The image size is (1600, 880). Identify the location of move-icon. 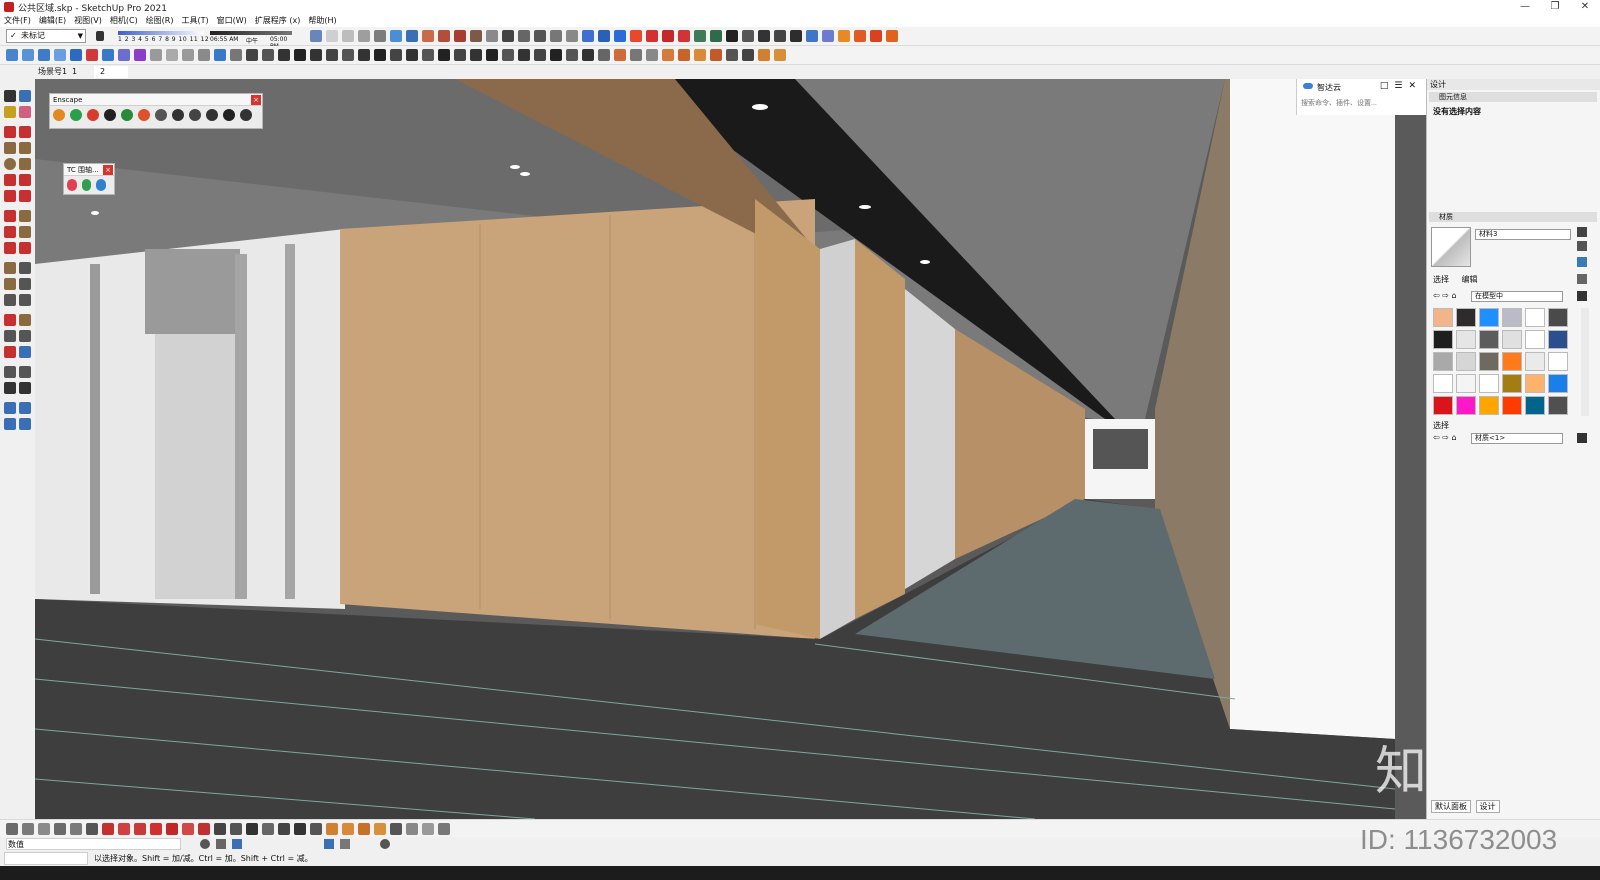
(10, 216).